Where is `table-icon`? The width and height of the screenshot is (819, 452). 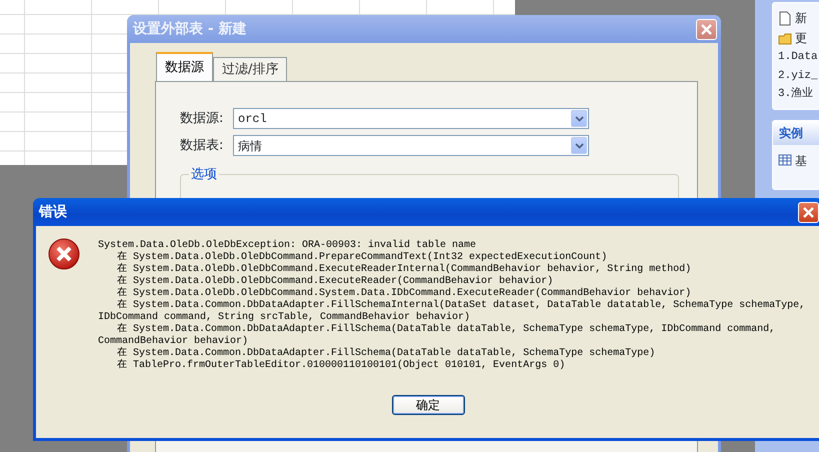 table-icon is located at coordinates (785, 160).